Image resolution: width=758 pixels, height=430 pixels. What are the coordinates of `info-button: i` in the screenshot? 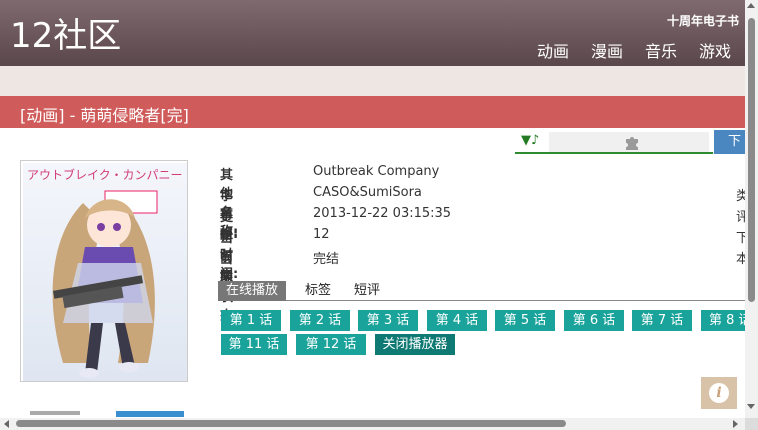 It's located at (719, 393).